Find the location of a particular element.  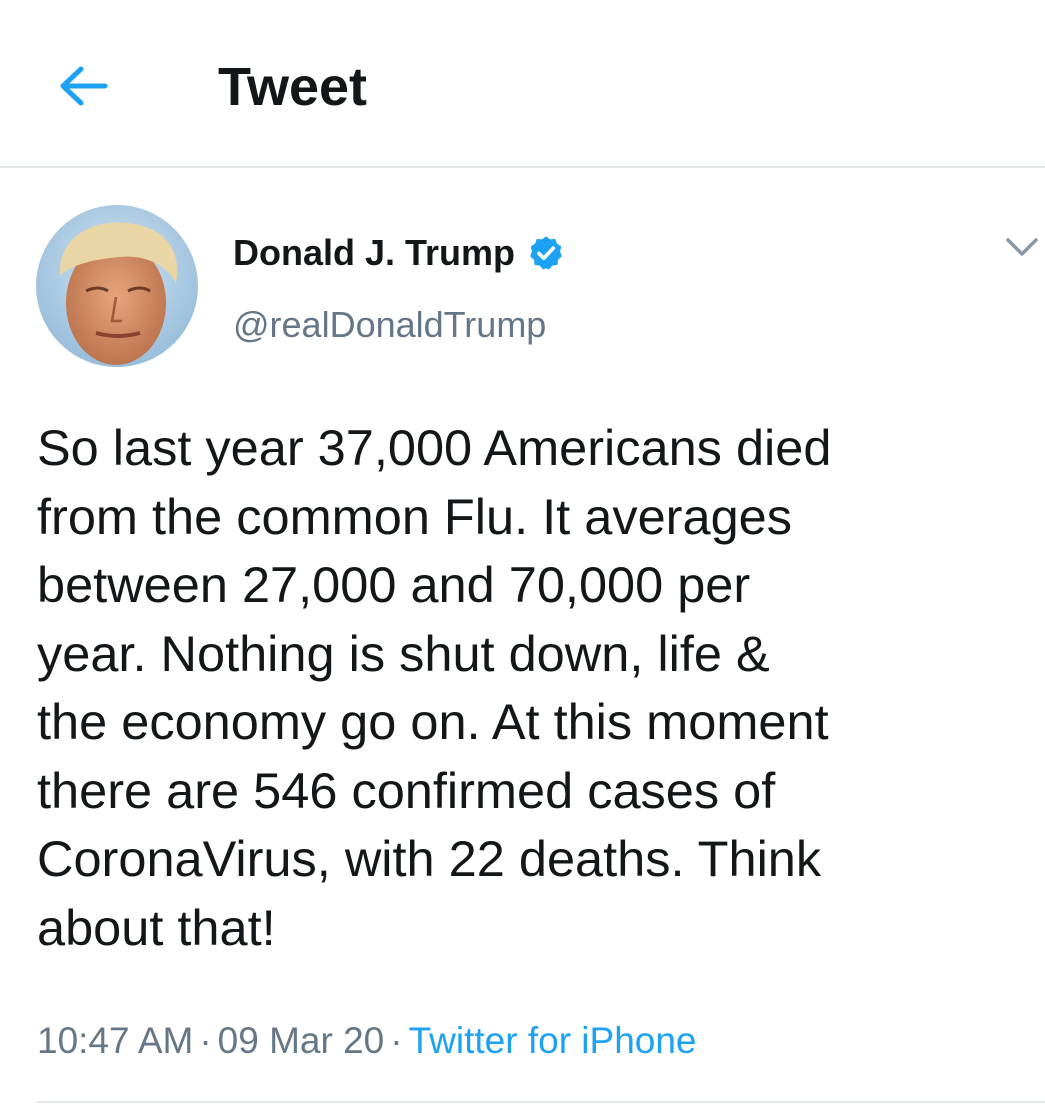

page-title: Tweet is located at coordinates (293, 87).